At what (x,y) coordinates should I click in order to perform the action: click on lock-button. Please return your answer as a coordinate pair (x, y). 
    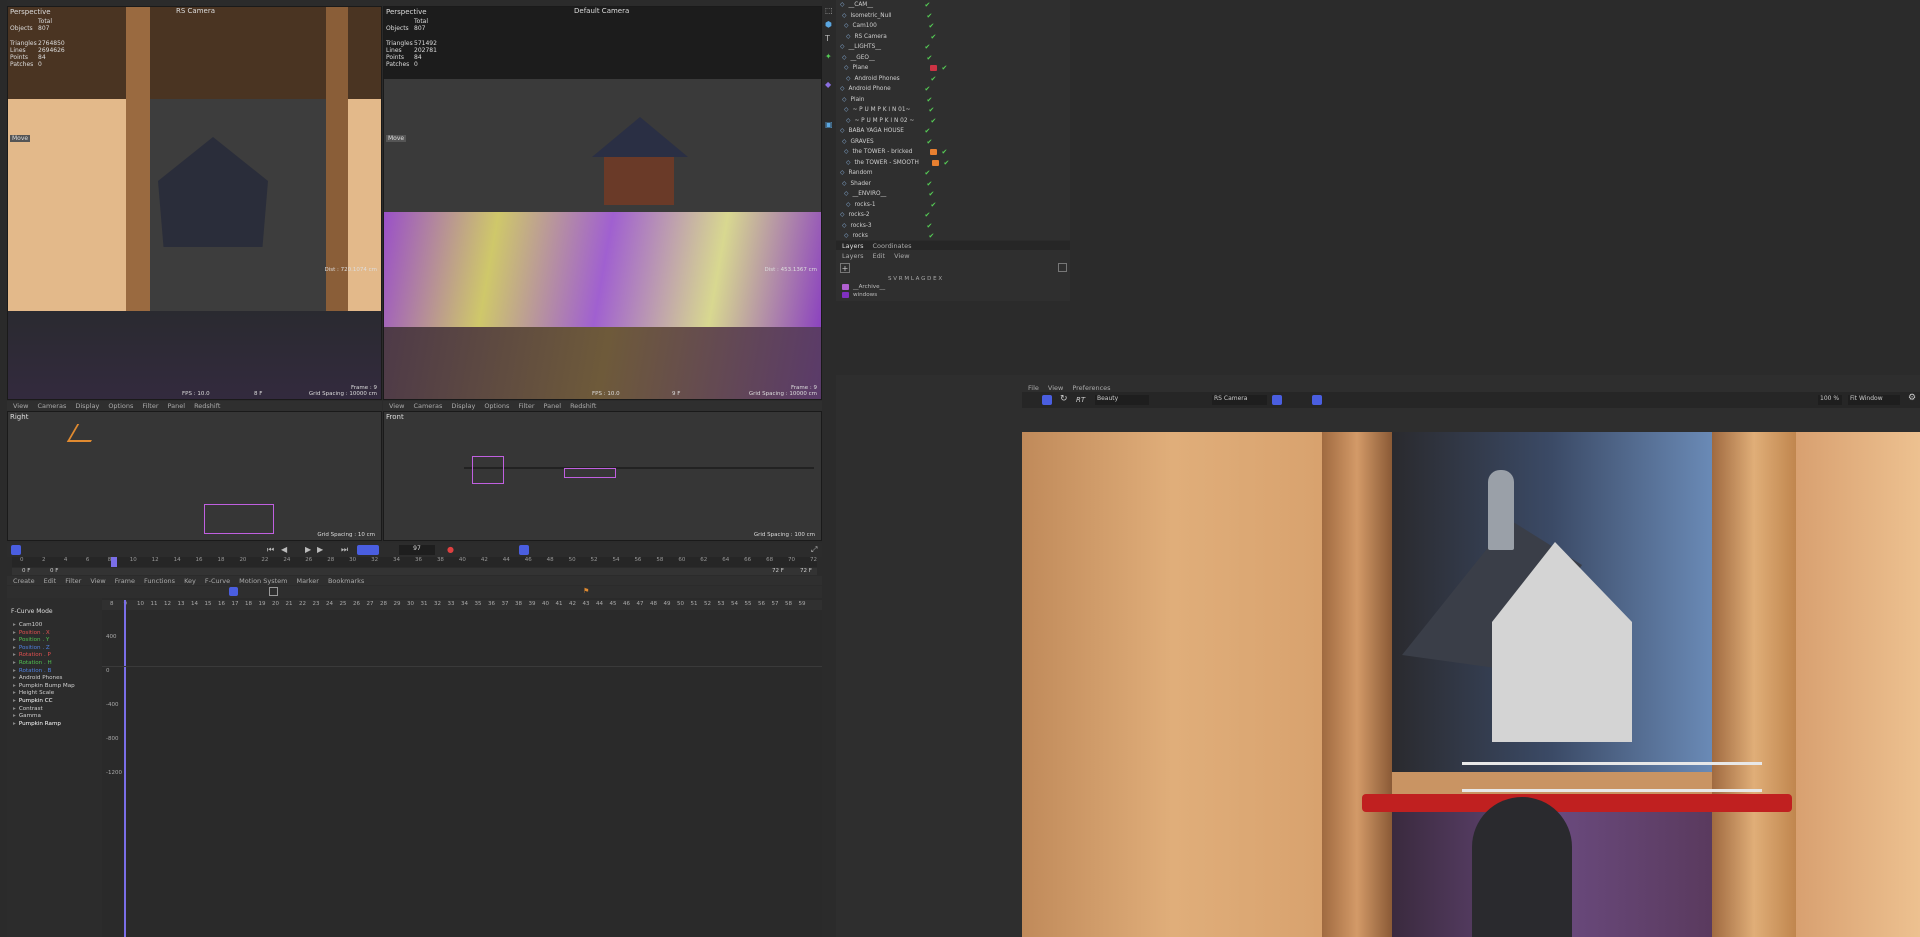
    Looking at the image, I should click on (1277, 400).